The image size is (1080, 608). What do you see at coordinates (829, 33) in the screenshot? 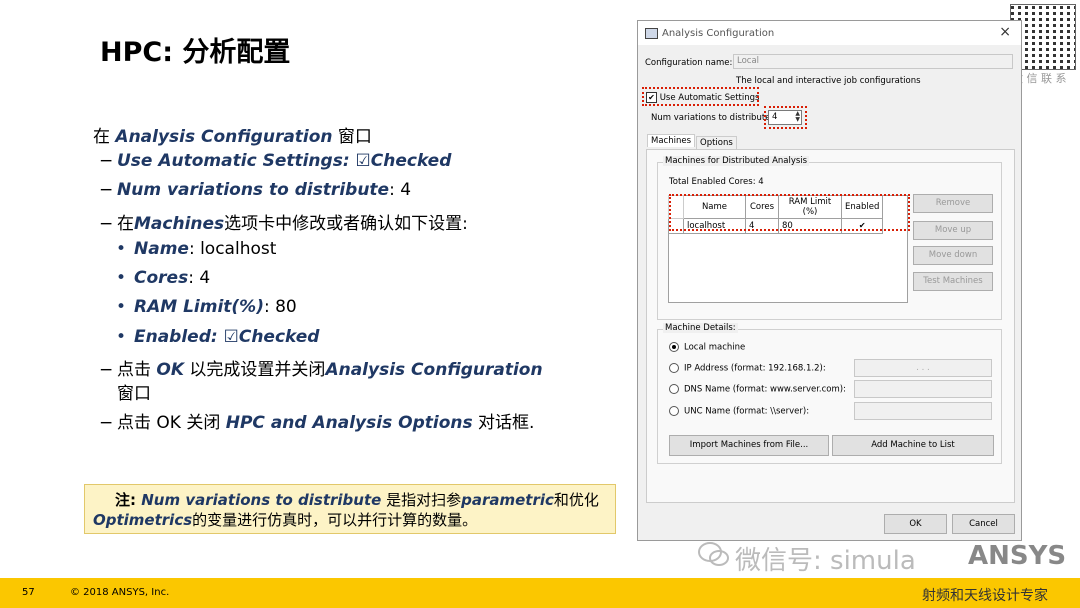
I see `dialog-titlebar: Analysis Configuration ×` at bounding box center [829, 33].